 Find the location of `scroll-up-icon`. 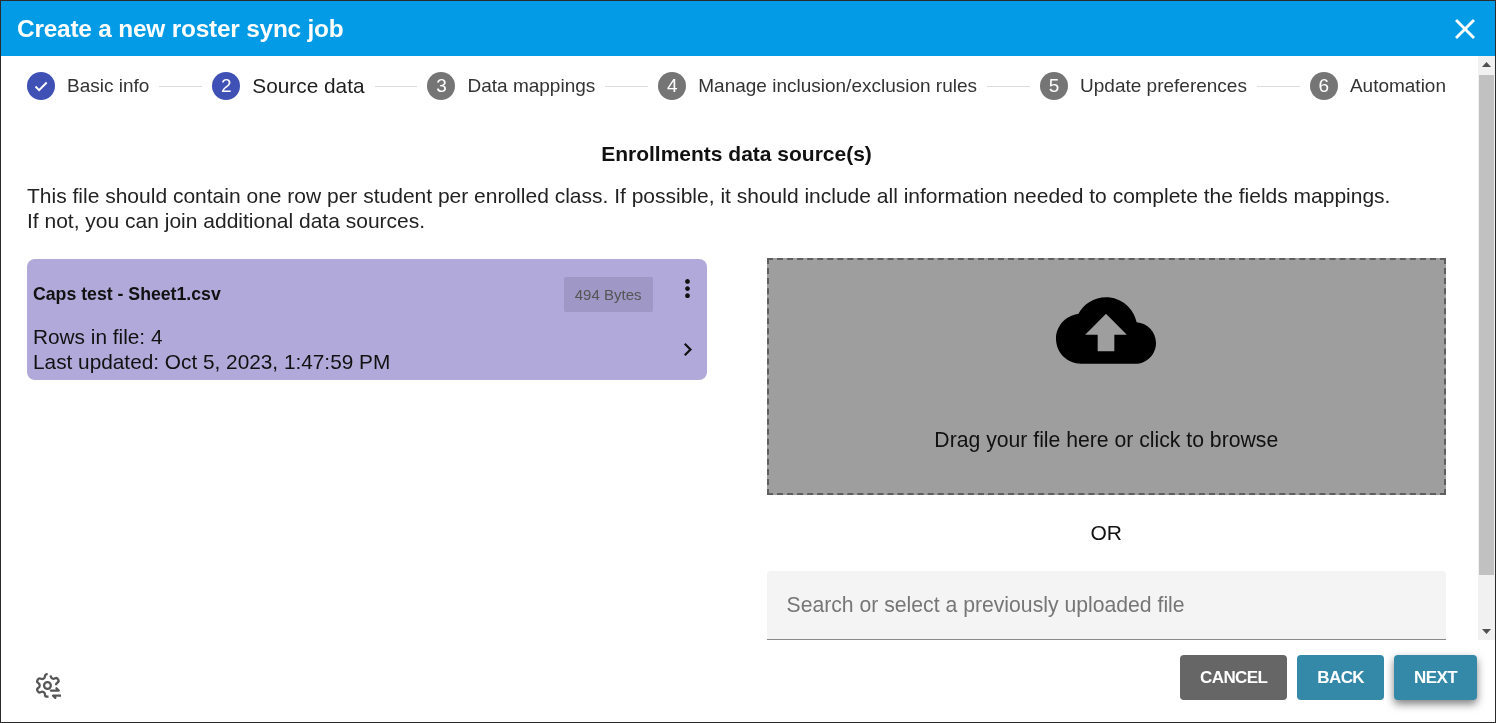

scroll-up-icon is located at coordinates (1486, 64).